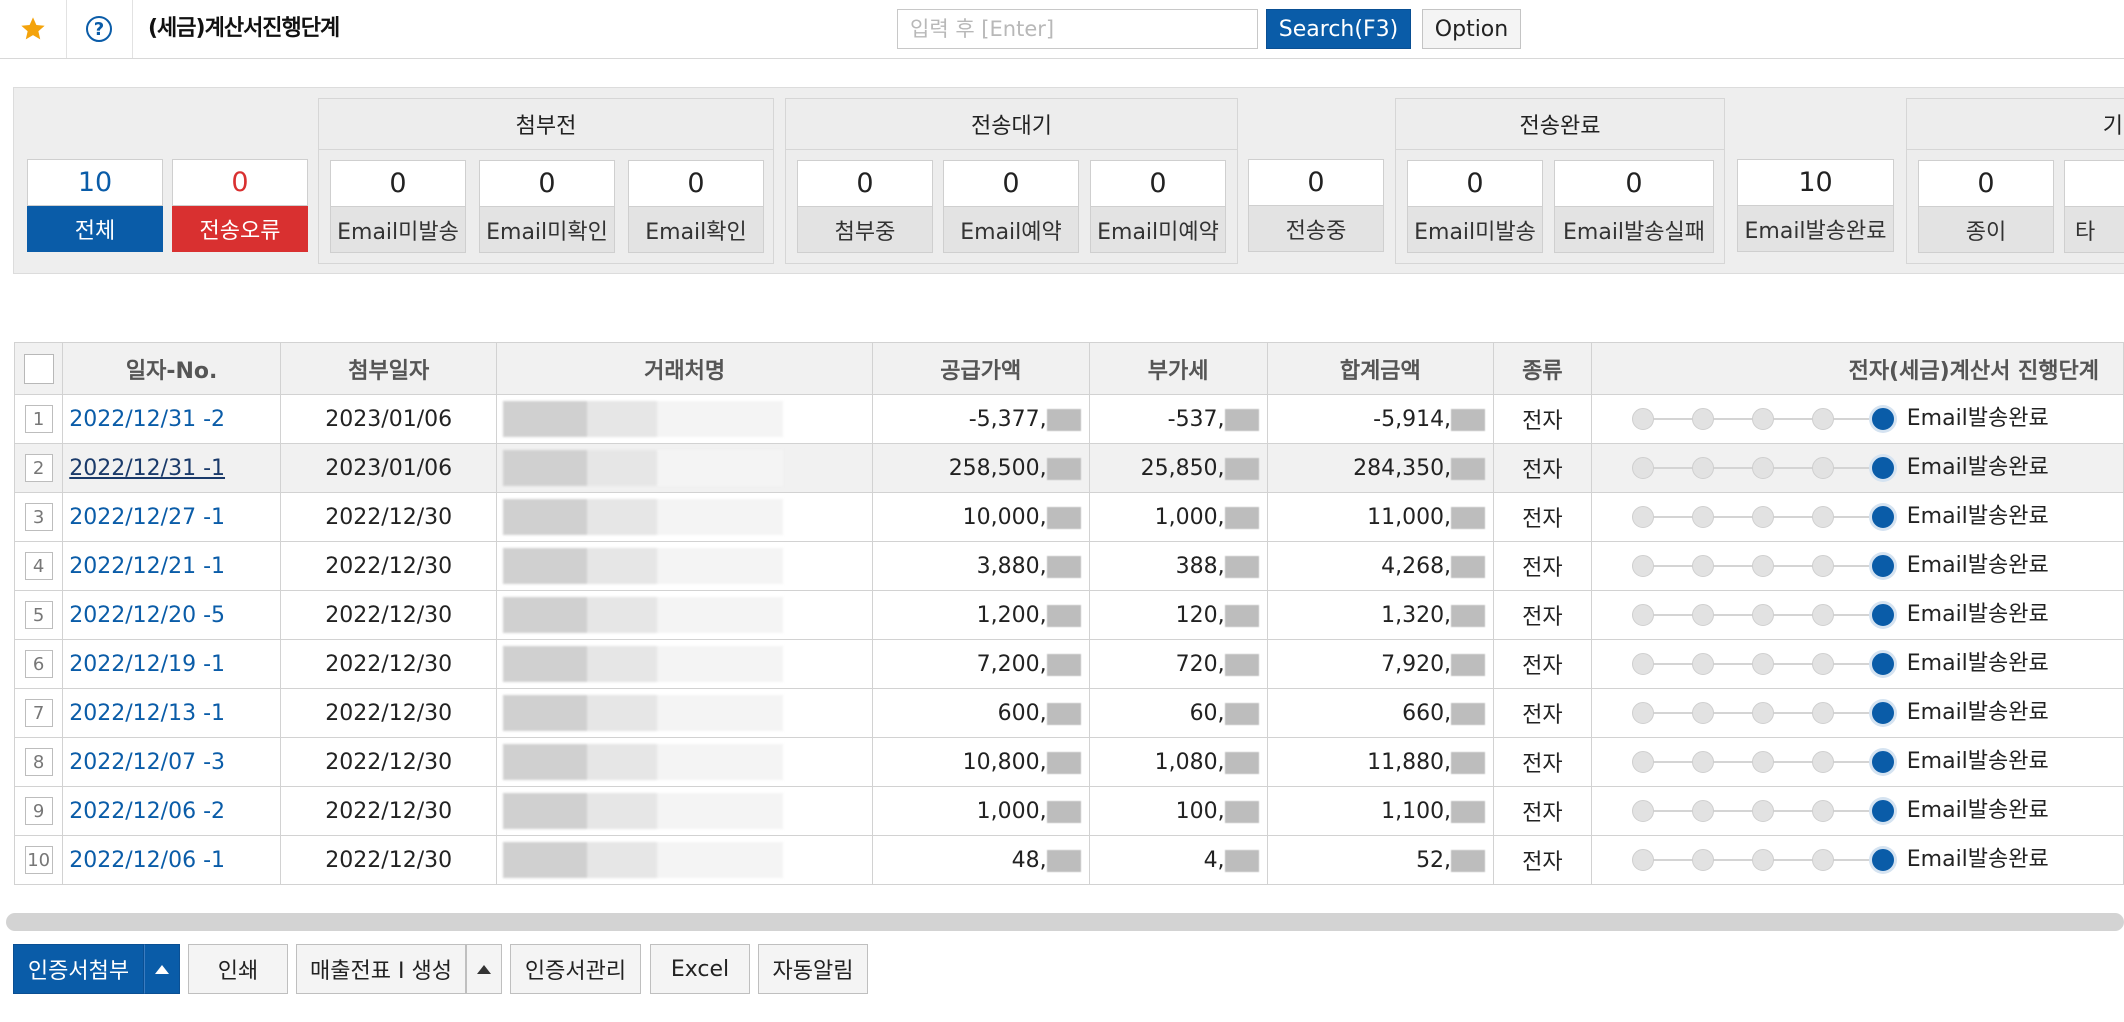  I want to click on date-no-link: 2022/12/20 -5, so click(144, 615).